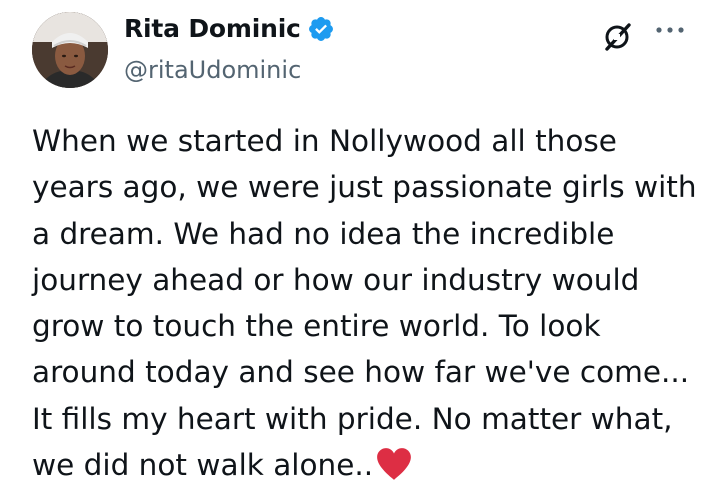 The image size is (720, 494). What do you see at coordinates (670, 30) in the screenshot?
I see `more-options-icon` at bounding box center [670, 30].